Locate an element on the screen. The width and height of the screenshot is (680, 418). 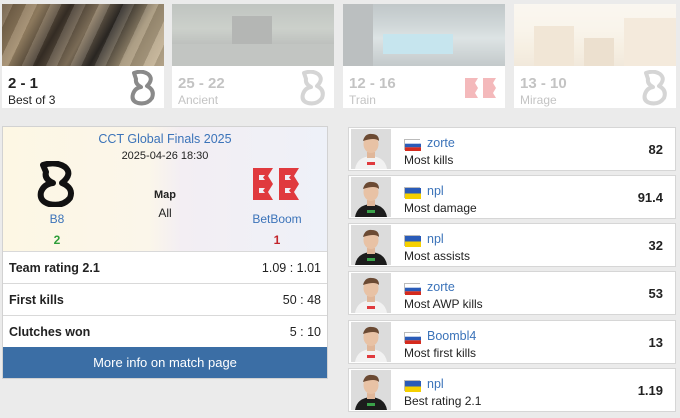
map-card-overview: 2 - 1 Best of 3 is located at coordinates (83, 56).